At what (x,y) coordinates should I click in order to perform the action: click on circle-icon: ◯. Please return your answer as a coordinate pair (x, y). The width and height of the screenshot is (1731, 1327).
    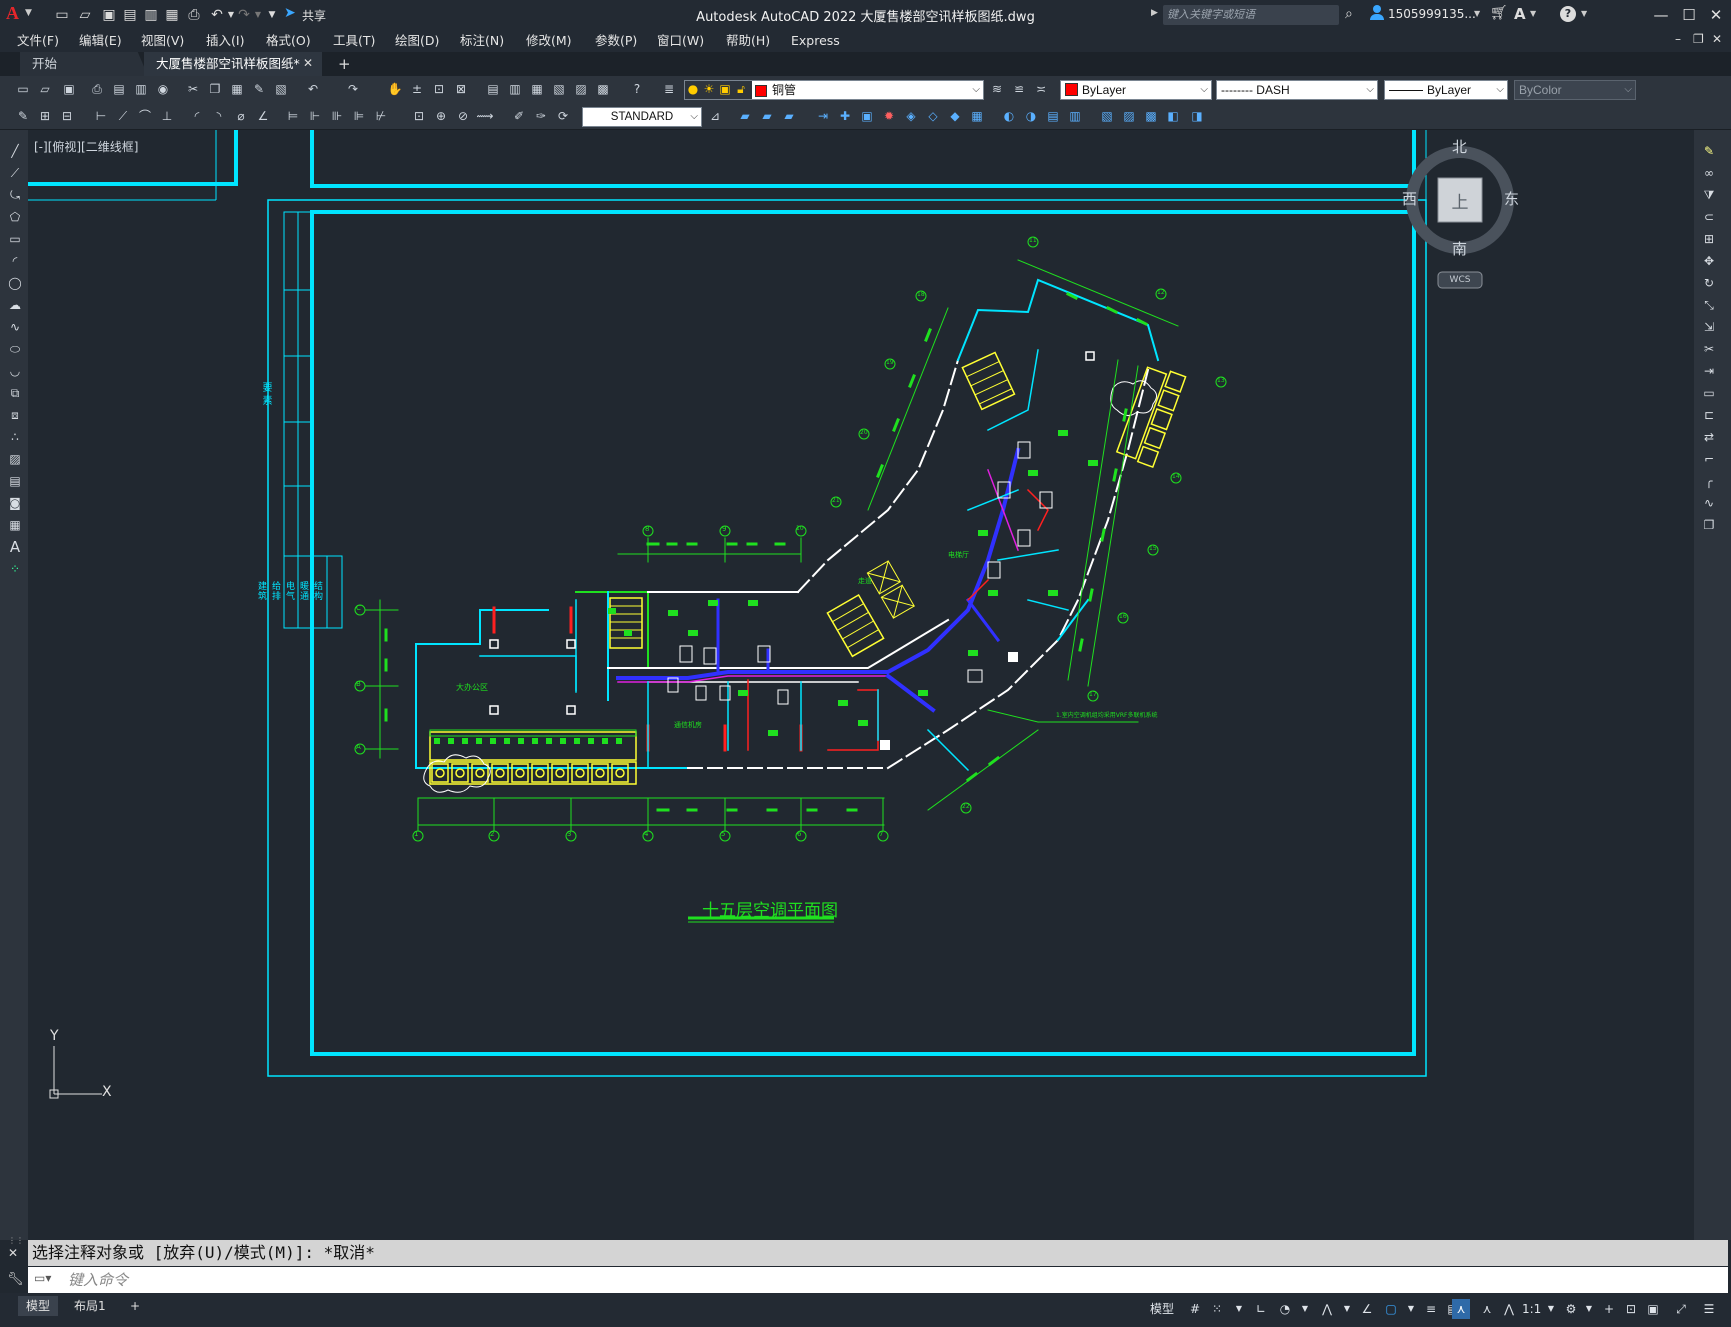
    Looking at the image, I should click on (15, 283).